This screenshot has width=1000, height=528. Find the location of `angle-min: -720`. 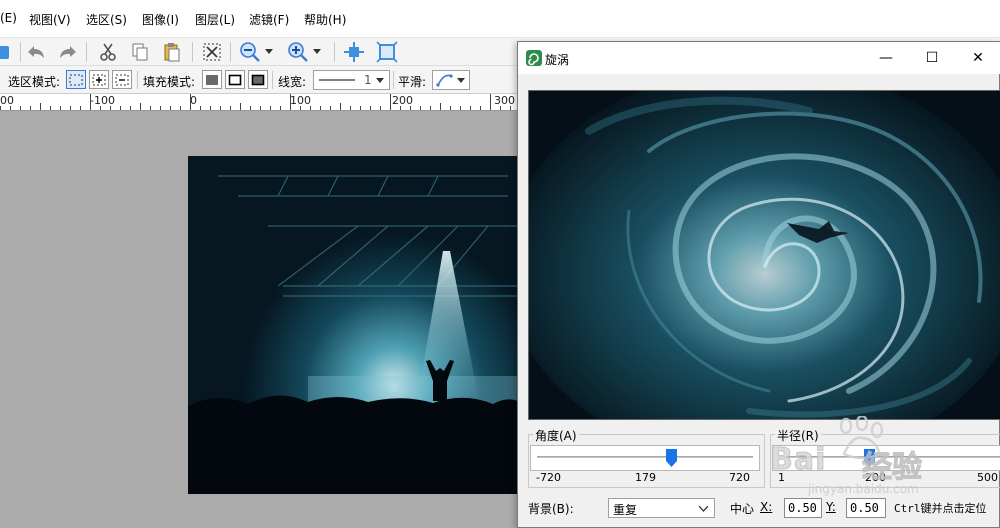

angle-min: -720 is located at coordinates (548, 477).